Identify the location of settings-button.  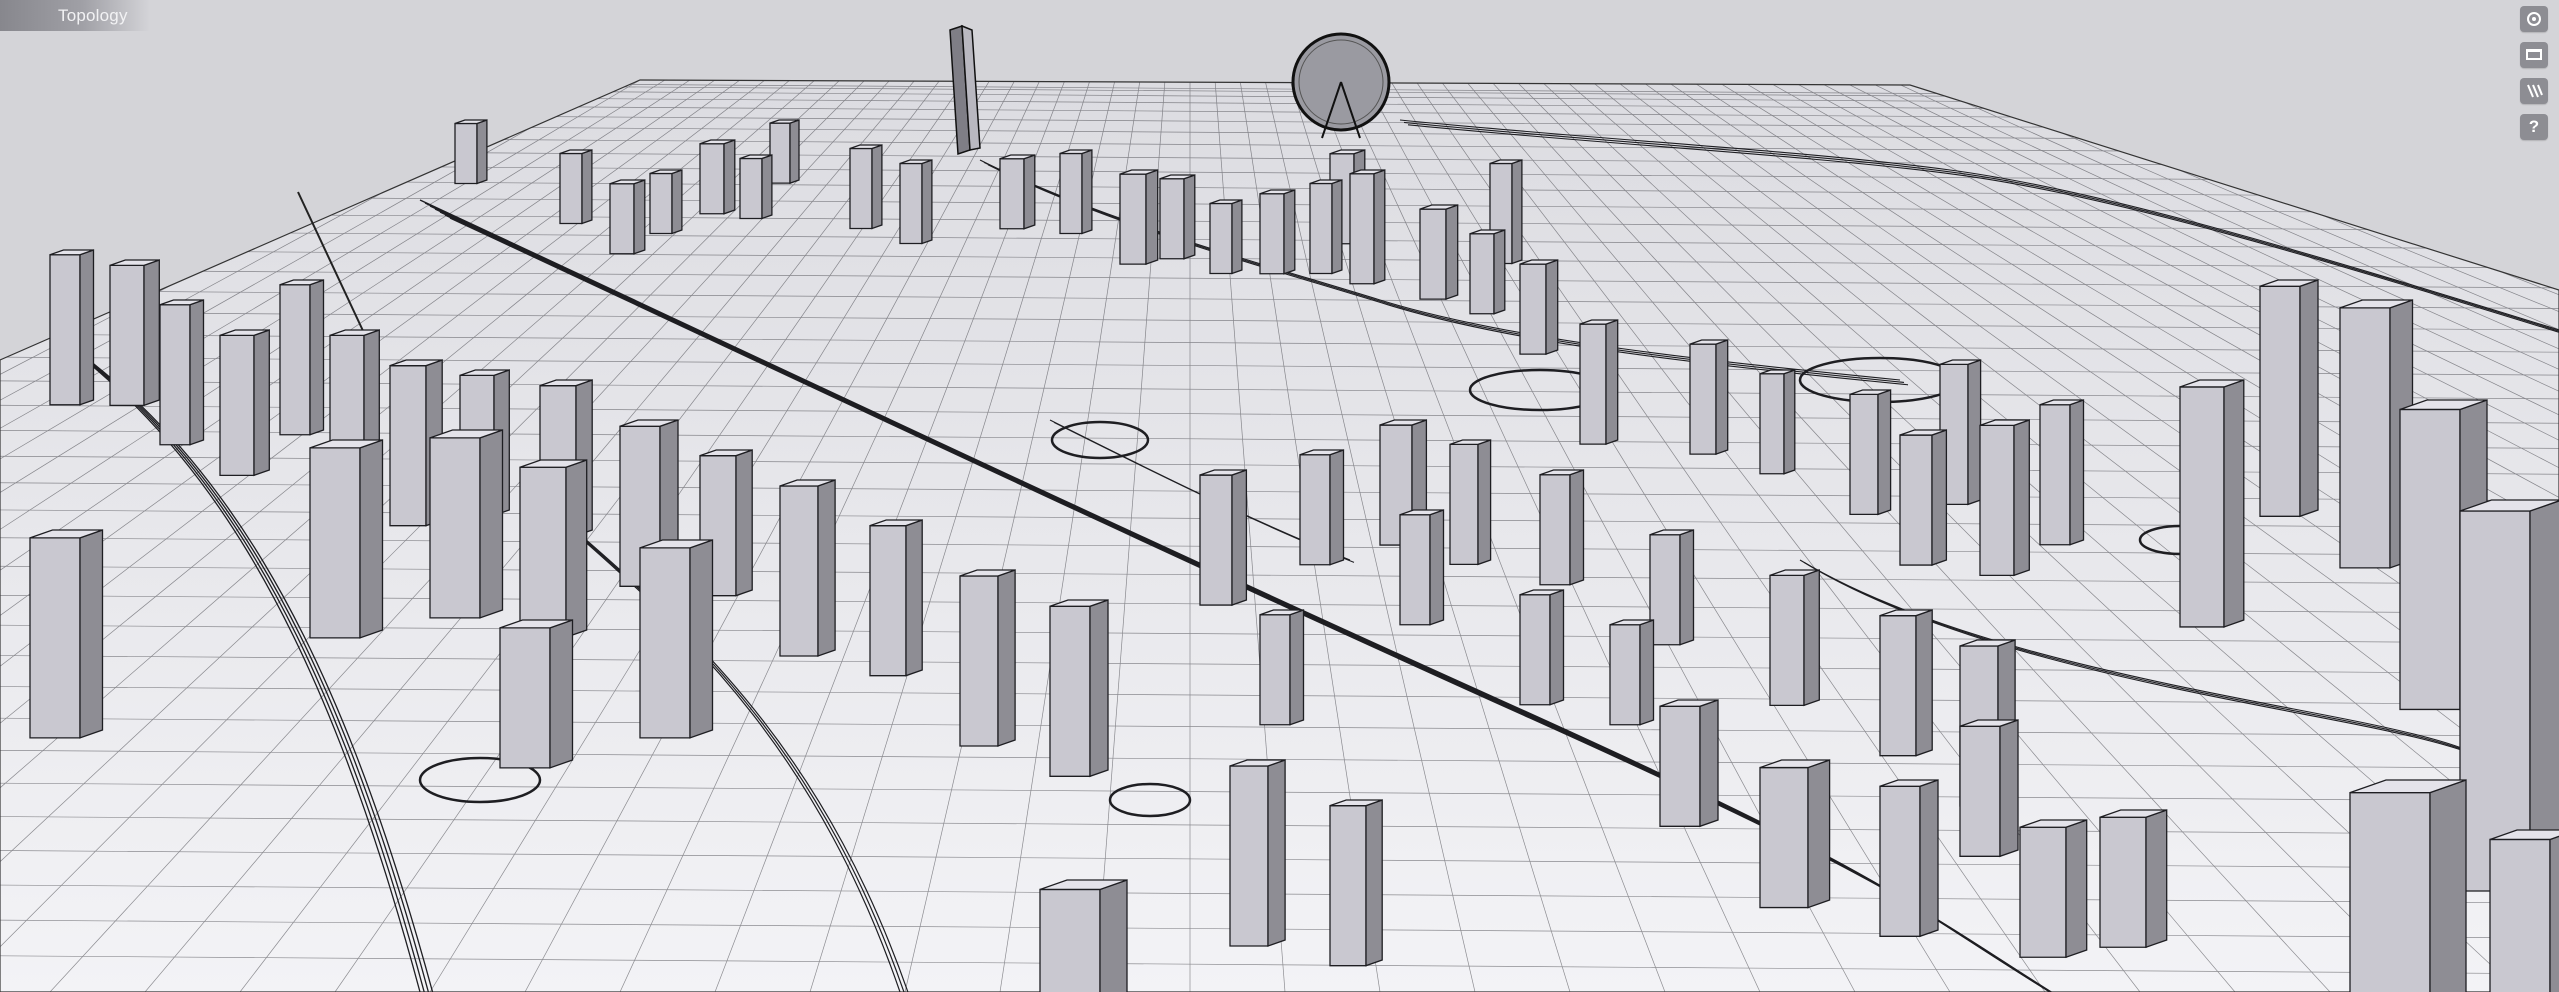
(2534, 19).